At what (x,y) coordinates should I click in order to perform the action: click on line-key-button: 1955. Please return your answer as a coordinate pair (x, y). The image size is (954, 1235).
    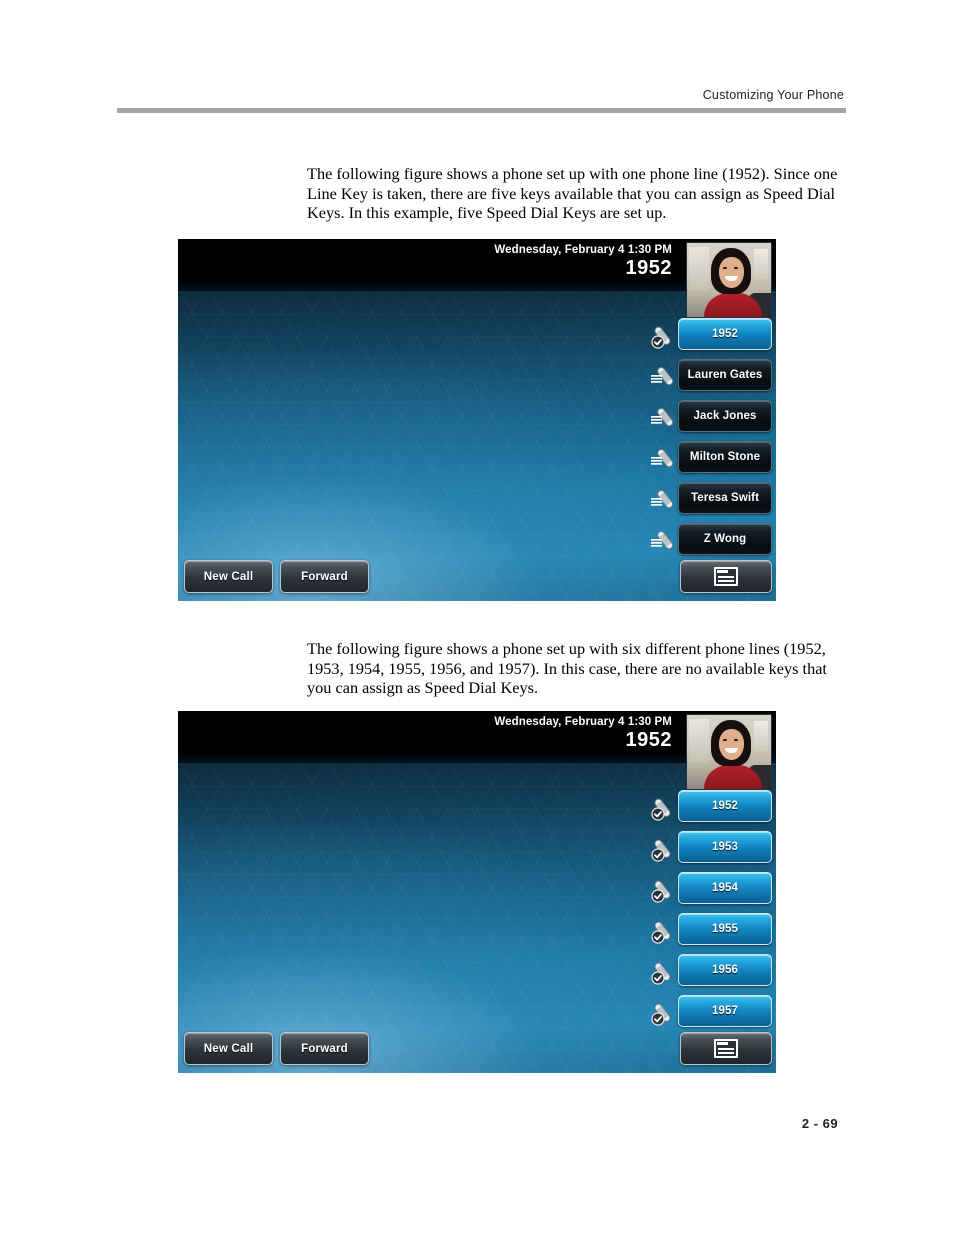
    Looking at the image, I should click on (725, 929).